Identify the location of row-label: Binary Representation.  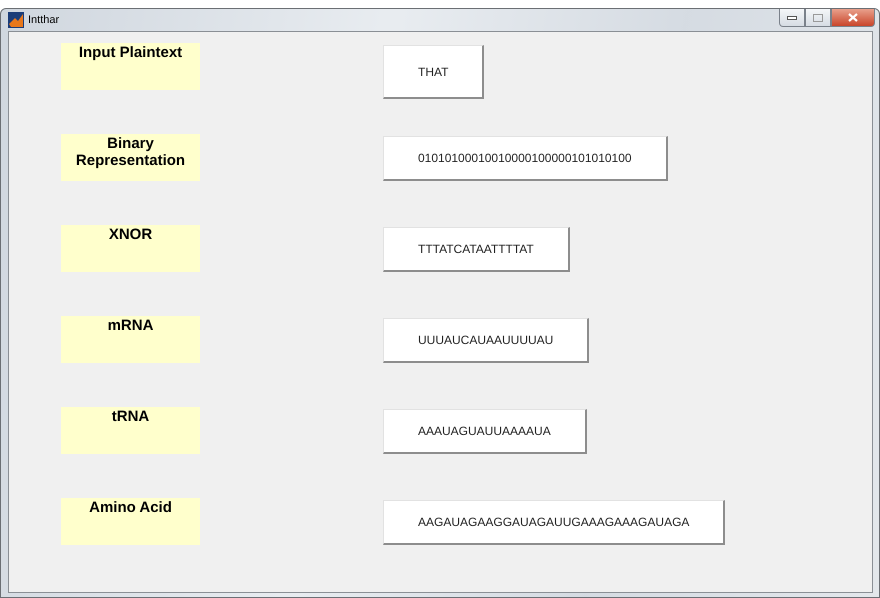
(130, 157).